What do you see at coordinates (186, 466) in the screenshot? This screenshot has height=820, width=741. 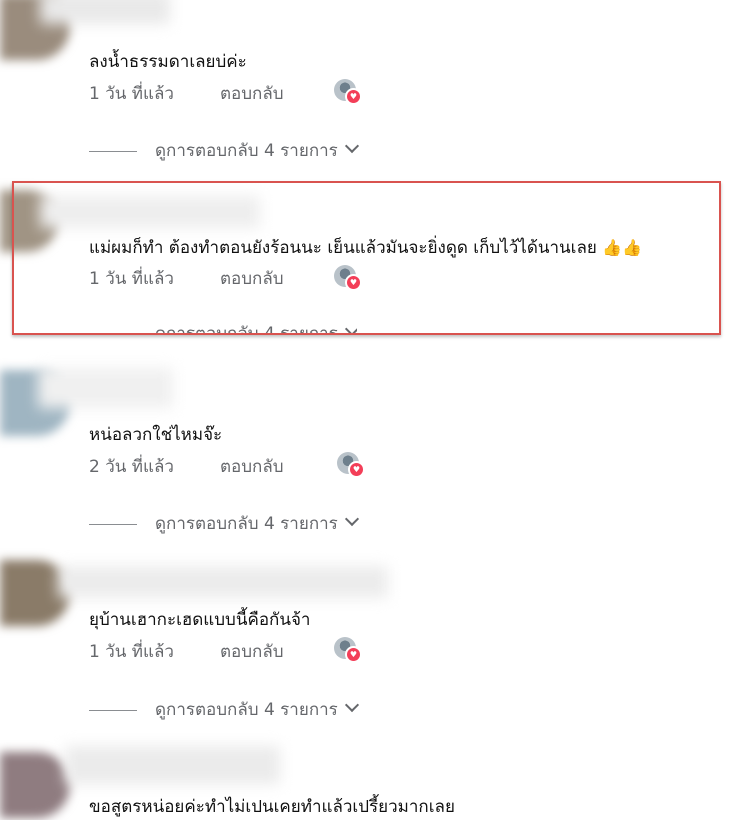 I see `comment-meta: 2 วัน ที่แล้ว ตอบกลับ` at bounding box center [186, 466].